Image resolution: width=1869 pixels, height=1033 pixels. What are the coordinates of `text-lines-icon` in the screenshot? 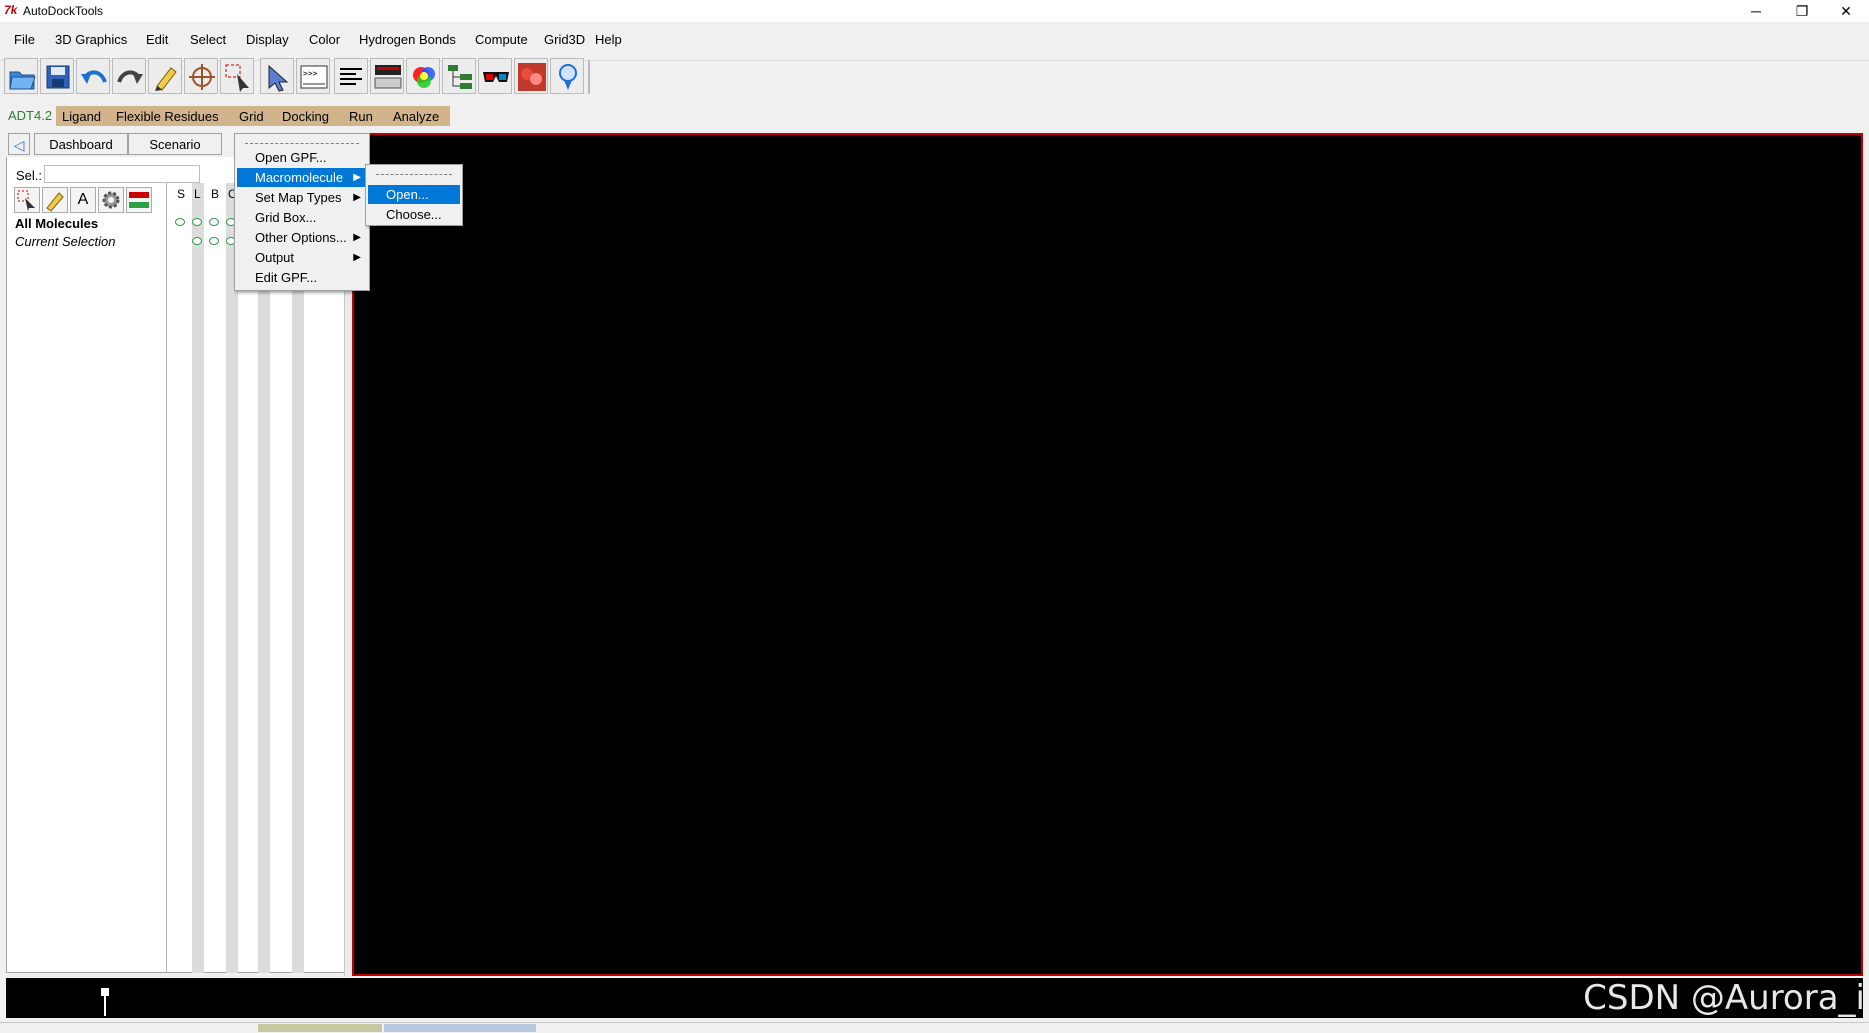 It's located at (351, 76).